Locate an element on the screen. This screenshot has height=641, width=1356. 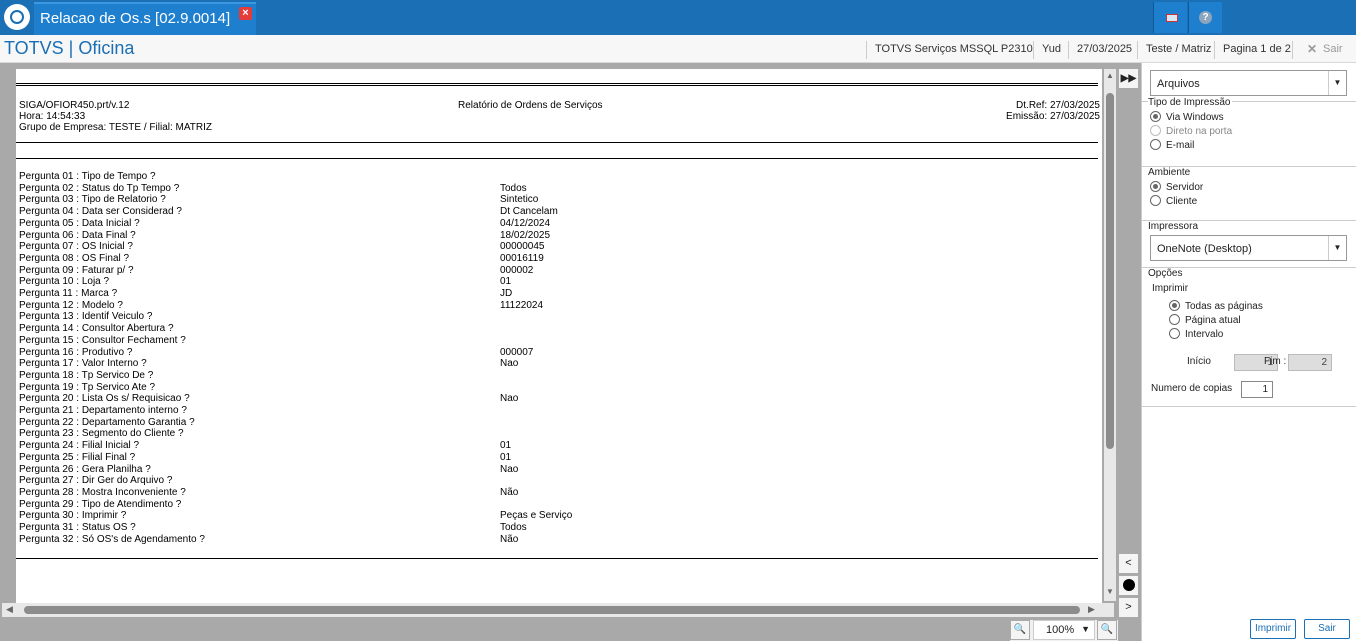
question-answer: 00000045 is located at coordinates (522, 247).